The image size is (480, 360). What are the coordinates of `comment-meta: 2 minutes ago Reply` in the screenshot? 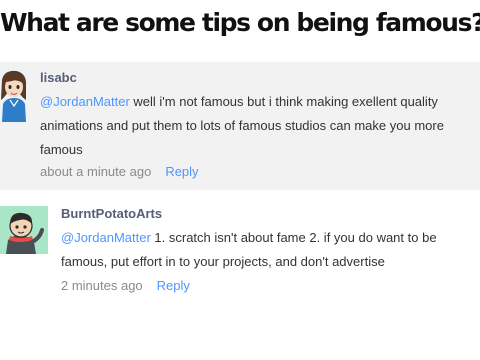 It's located at (125, 285).